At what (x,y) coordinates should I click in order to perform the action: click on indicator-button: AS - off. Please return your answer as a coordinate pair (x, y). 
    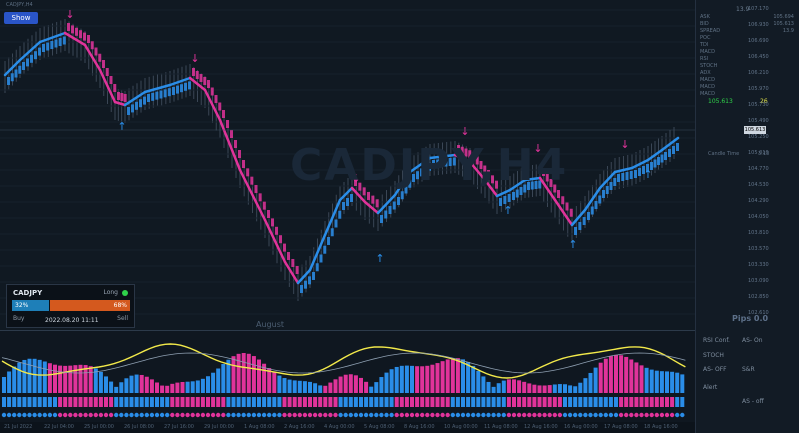
    Looking at the image, I should click on (753, 401).